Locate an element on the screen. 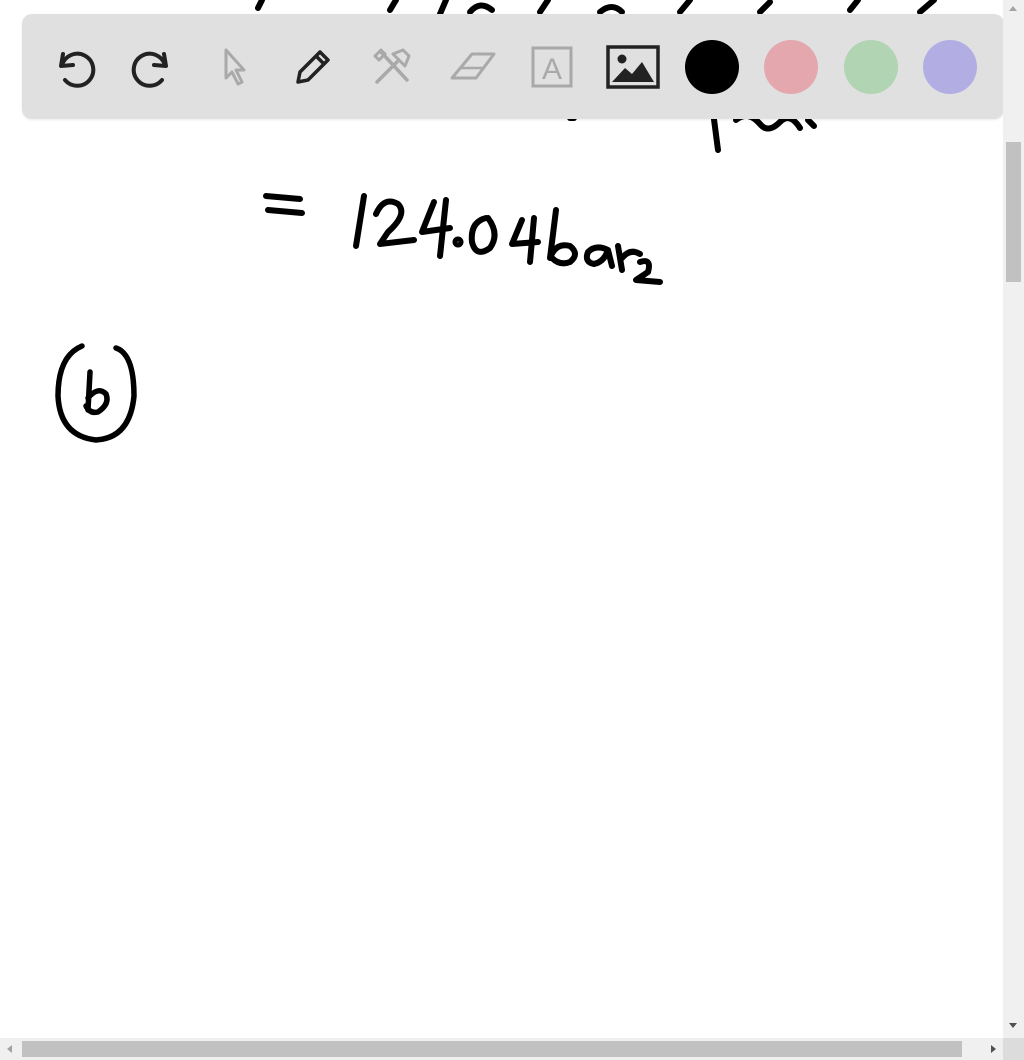 The width and height of the screenshot is (1024, 1060). handwriting-result-line is located at coordinates (463, 239).